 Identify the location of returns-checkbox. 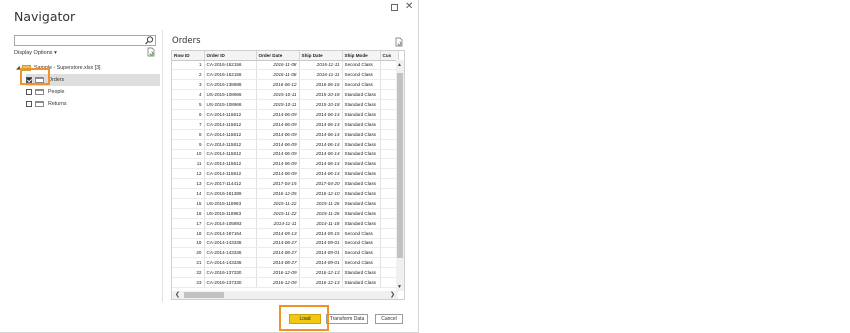
(29, 104).